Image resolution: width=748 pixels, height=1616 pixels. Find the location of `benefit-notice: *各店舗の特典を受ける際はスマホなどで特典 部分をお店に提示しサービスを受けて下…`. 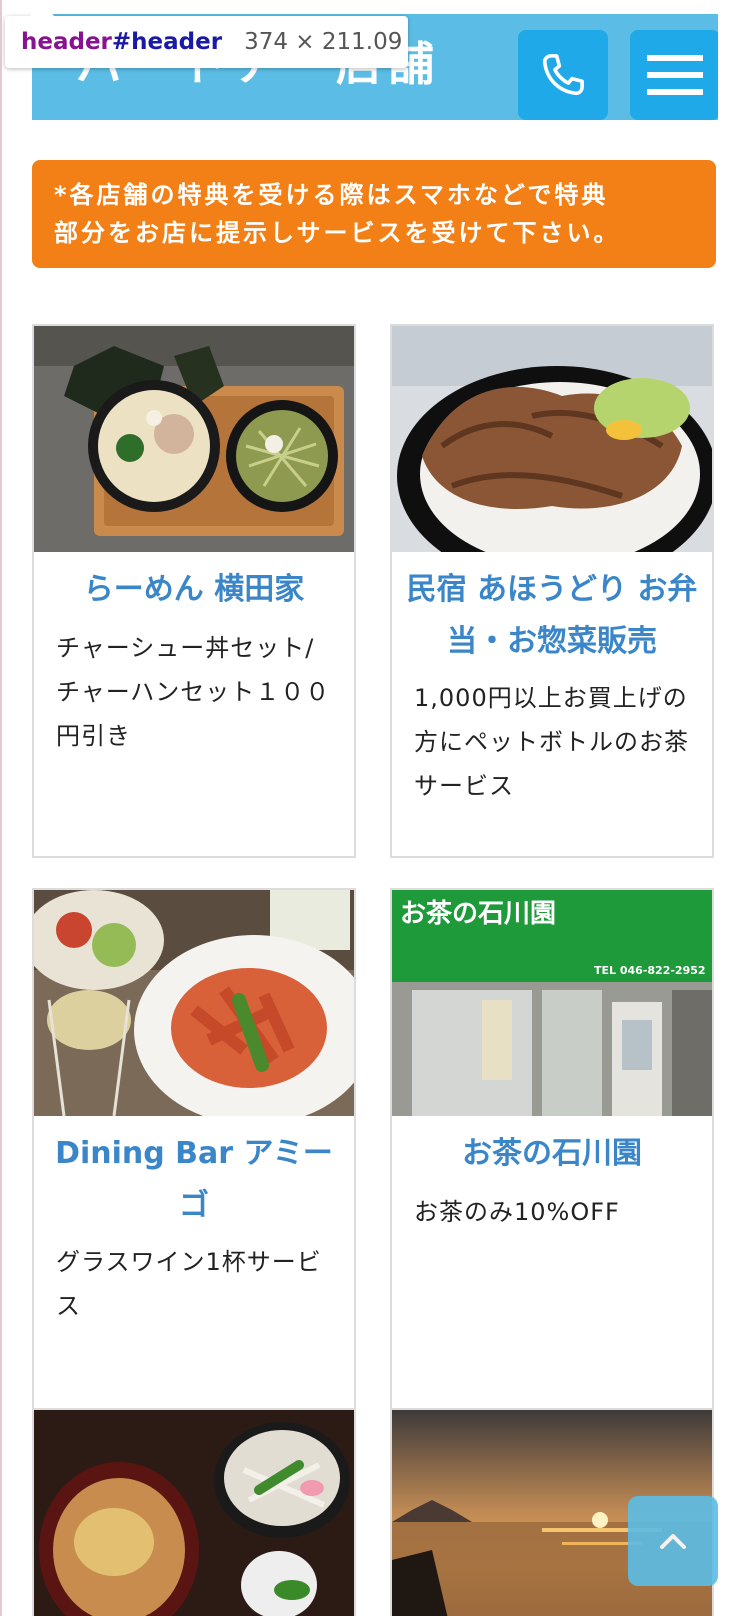

benefit-notice: *各店舗の特典を受ける際はスマホなどで特典 部分をお店に提示しサービスを受けて下… is located at coordinates (374, 214).